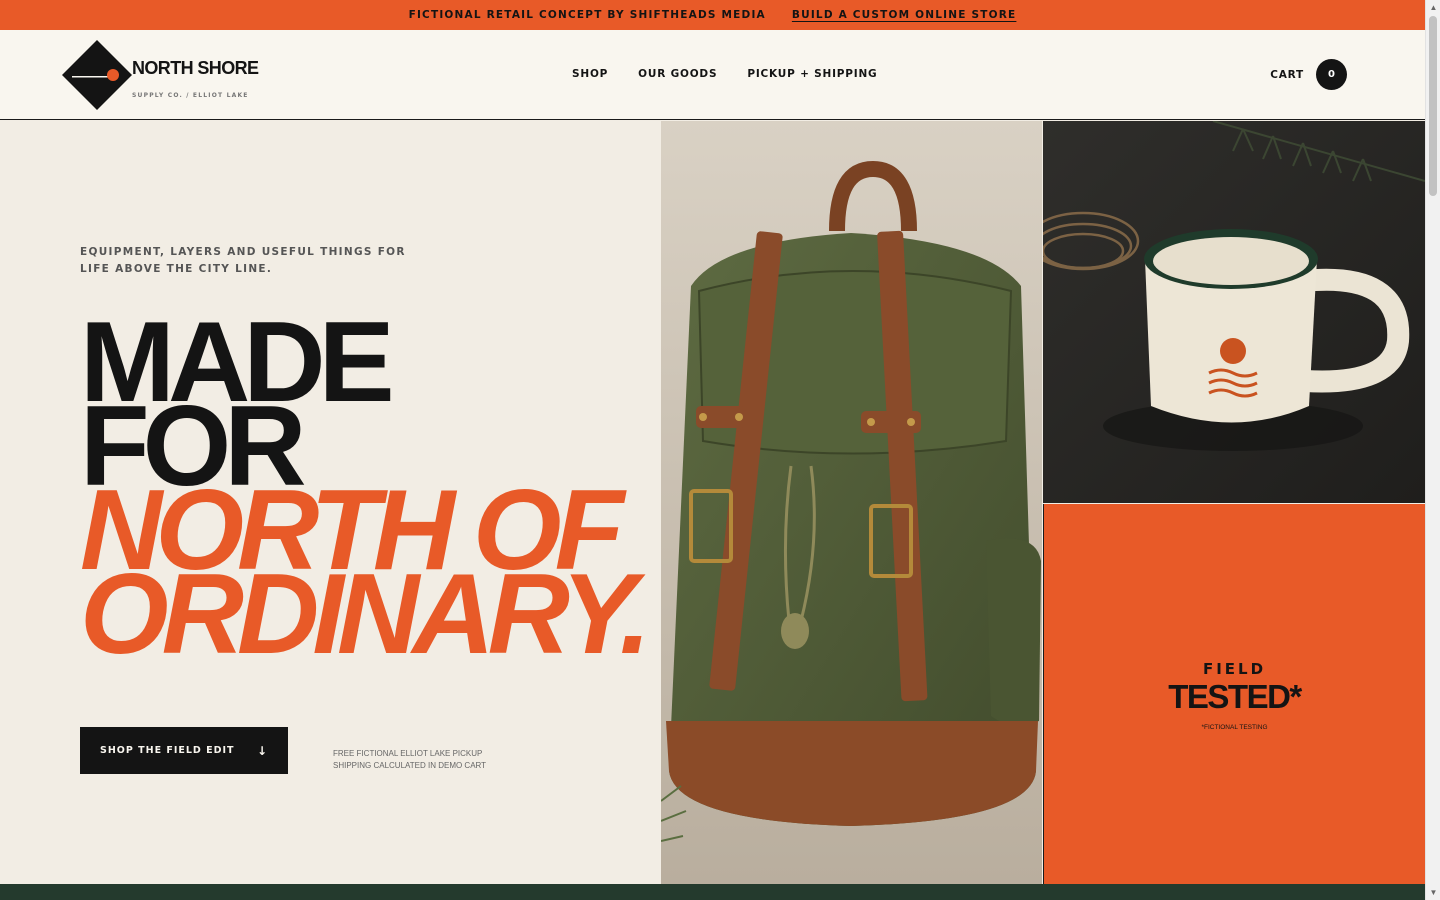 This screenshot has height=900, width=1440. Describe the element at coordinates (410, 765) in the screenshot. I see `pickup-note-line-2: SHIPPING CALCULATED IN DEMO CART` at that location.